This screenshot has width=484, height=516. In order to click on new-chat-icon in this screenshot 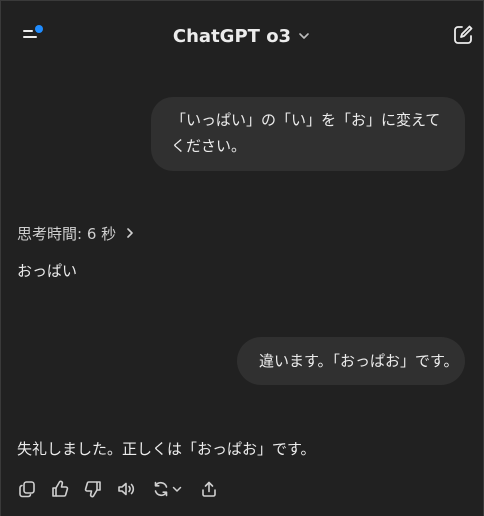, I will do `click(463, 35)`.